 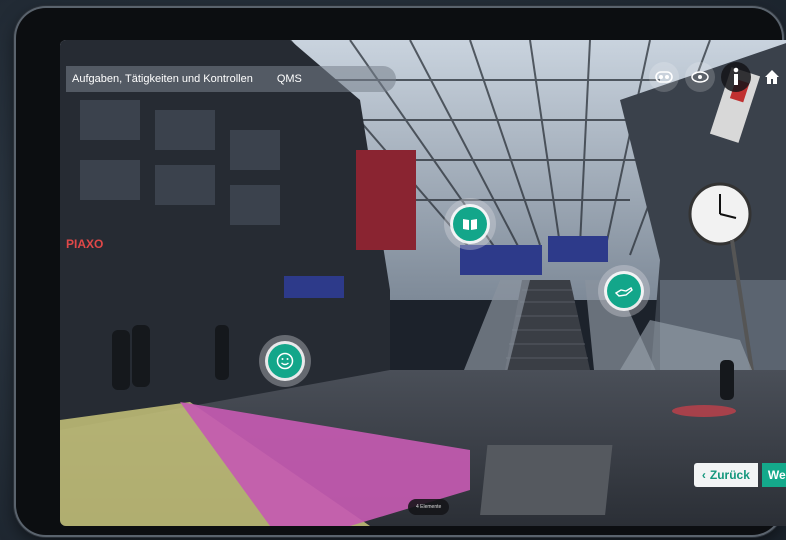 What do you see at coordinates (700, 77) in the screenshot?
I see `360-view-icon` at bounding box center [700, 77].